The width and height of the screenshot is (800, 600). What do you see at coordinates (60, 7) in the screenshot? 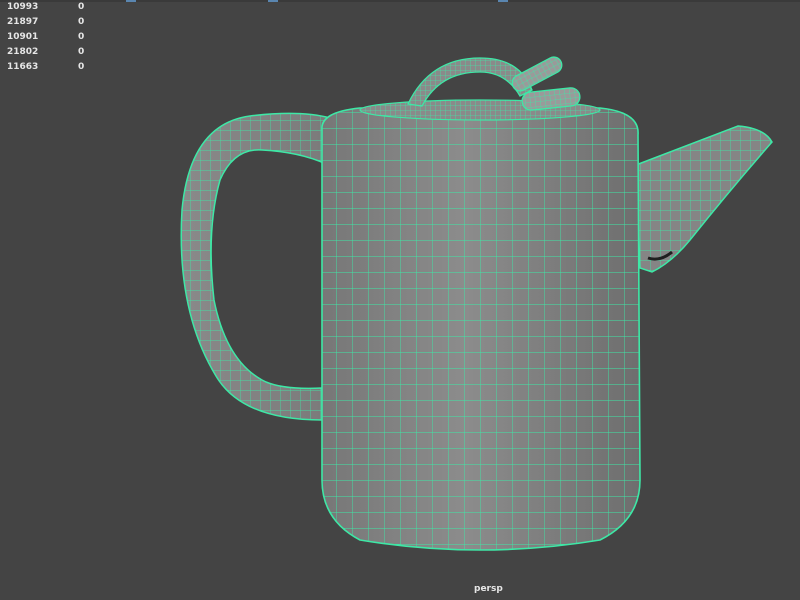
I see `hud-row: 10993 0` at bounding box center [60, 7].